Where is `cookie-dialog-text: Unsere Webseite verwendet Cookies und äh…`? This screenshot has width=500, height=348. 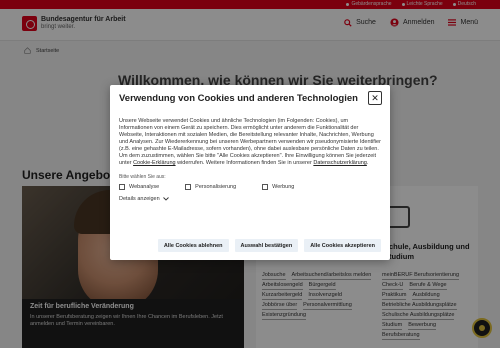 cookie-dialog-text: Unsere Webseite verwendet Cookies und äh… is located at coordinates (250, 142).